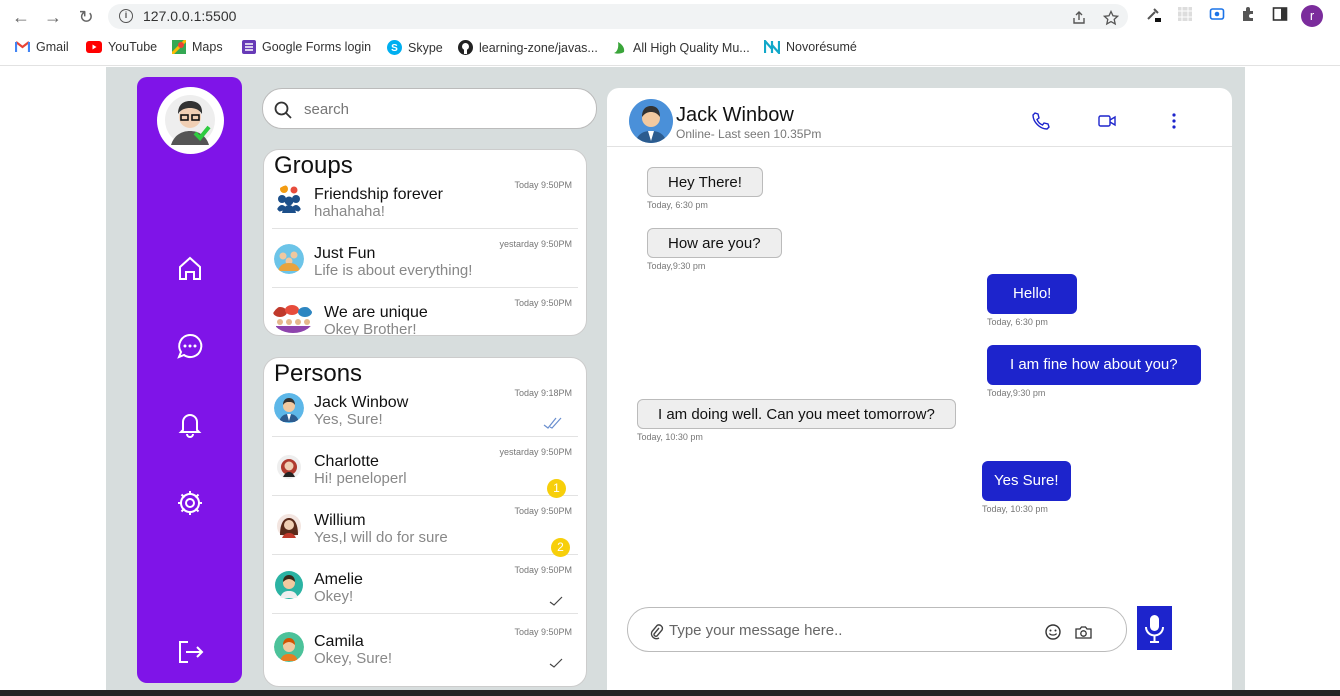 The image size is (1340, 696). What do you see at coordinates (21, 17) in the screenshot?
I see `back-icon: ←` at bounding box center [21, 17].